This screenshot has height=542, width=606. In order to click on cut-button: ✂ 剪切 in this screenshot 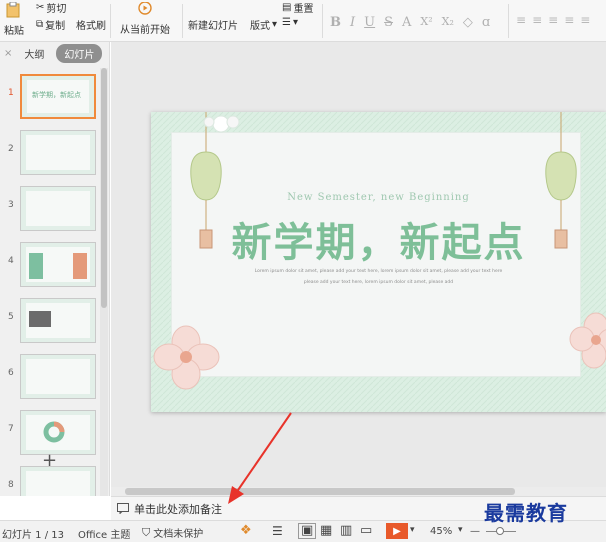, I will do `click(51, 7)`.